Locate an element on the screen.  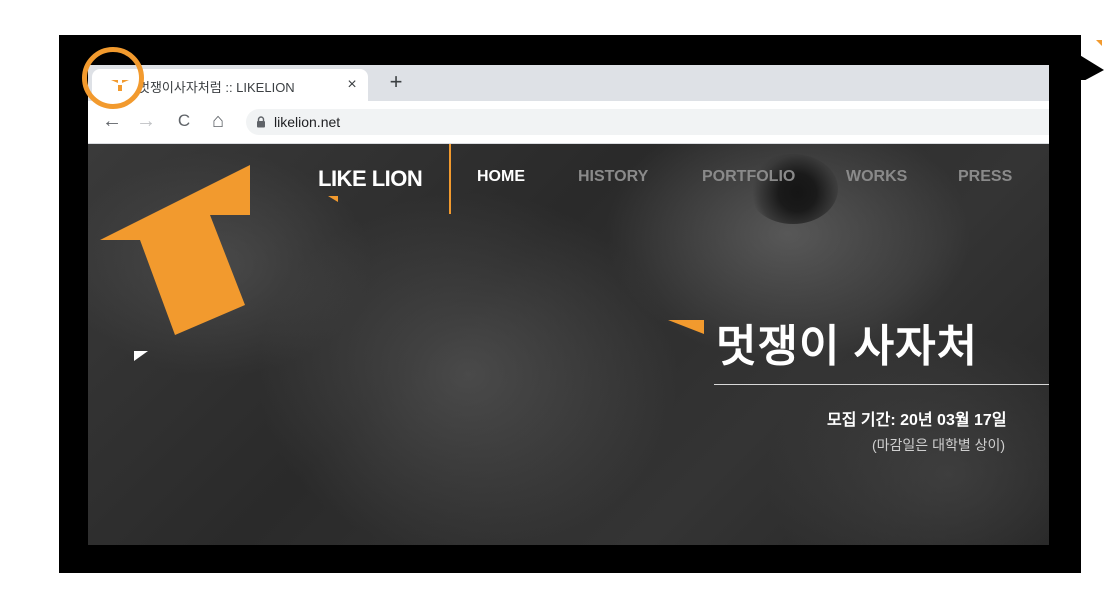
tab-close-icon: × is located at coordinates (352, 85).